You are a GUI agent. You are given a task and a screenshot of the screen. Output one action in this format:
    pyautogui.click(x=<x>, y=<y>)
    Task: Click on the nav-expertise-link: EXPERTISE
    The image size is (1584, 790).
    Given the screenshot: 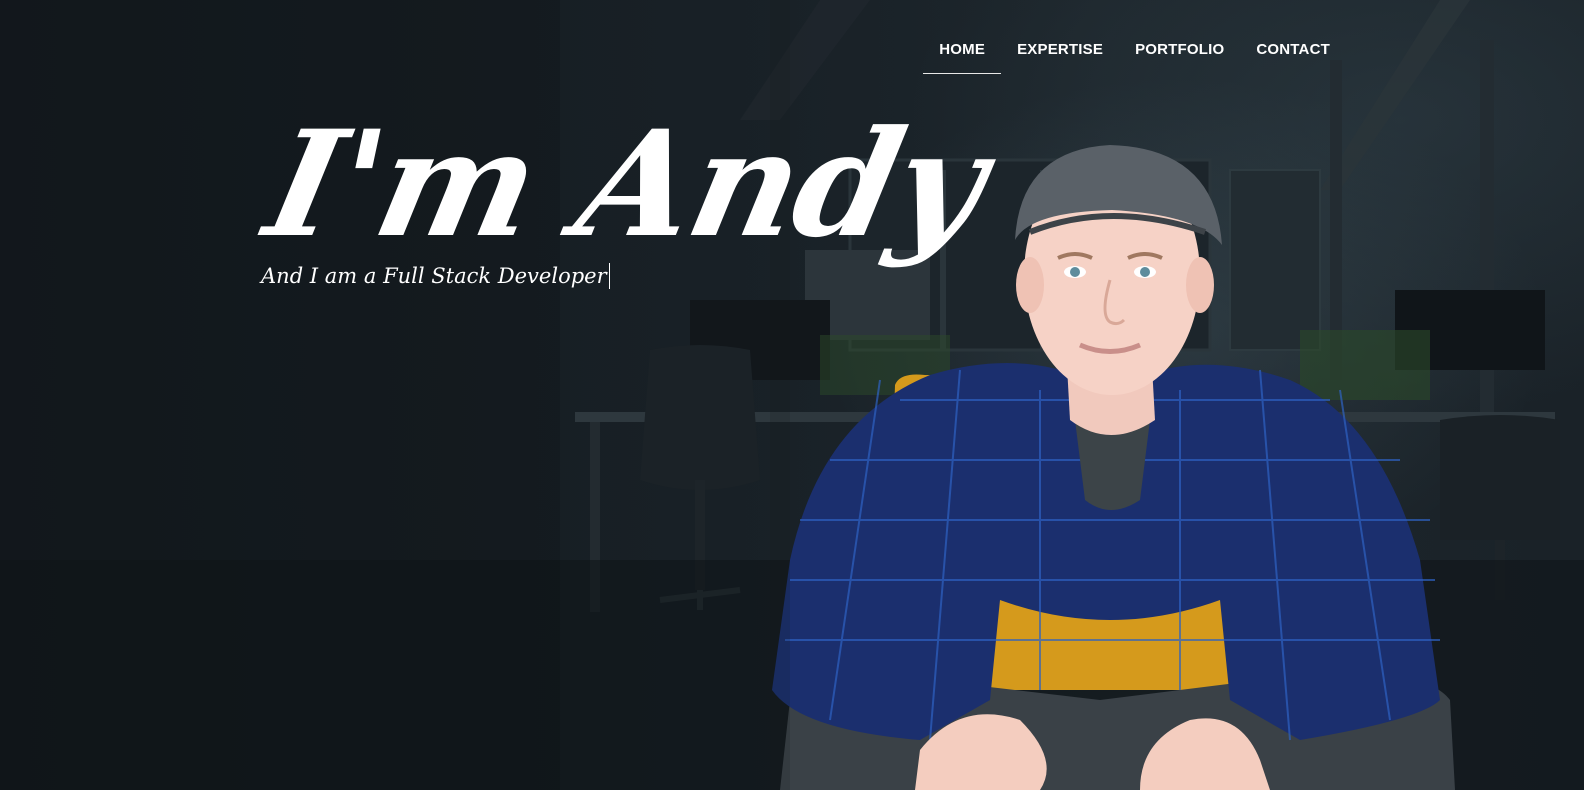 What is the action you would take?
    pyautogui.click(x=1060, y=52)
    